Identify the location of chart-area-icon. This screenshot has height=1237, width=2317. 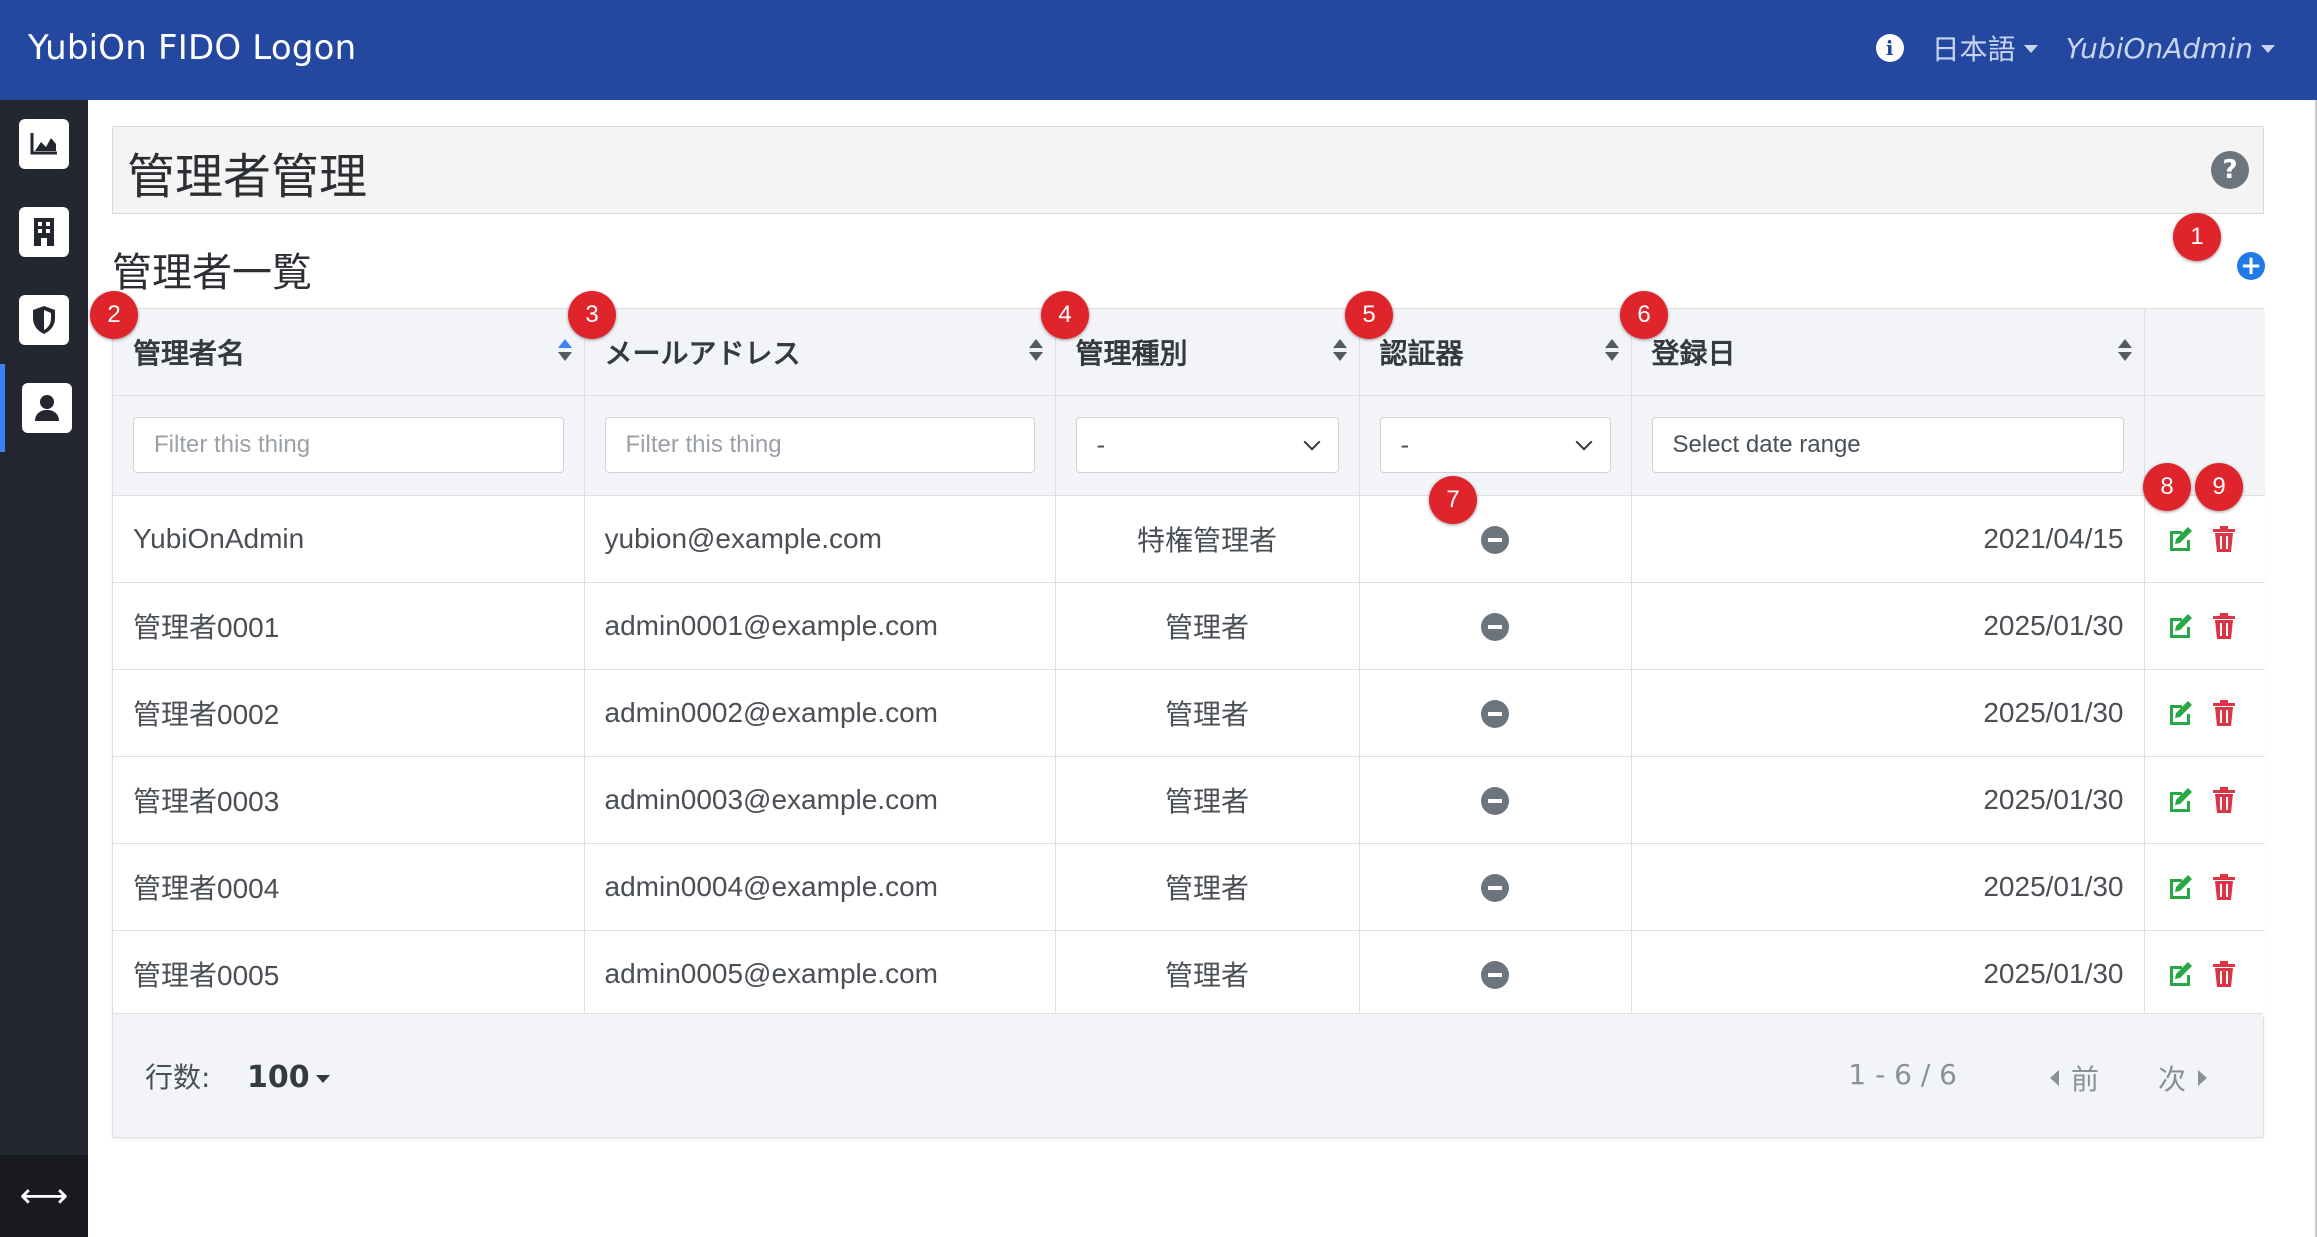
(44, 144).